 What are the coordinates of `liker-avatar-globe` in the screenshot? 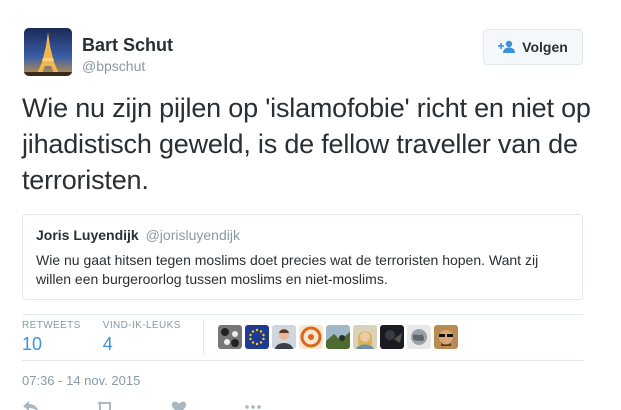 It's located at (418, 337).